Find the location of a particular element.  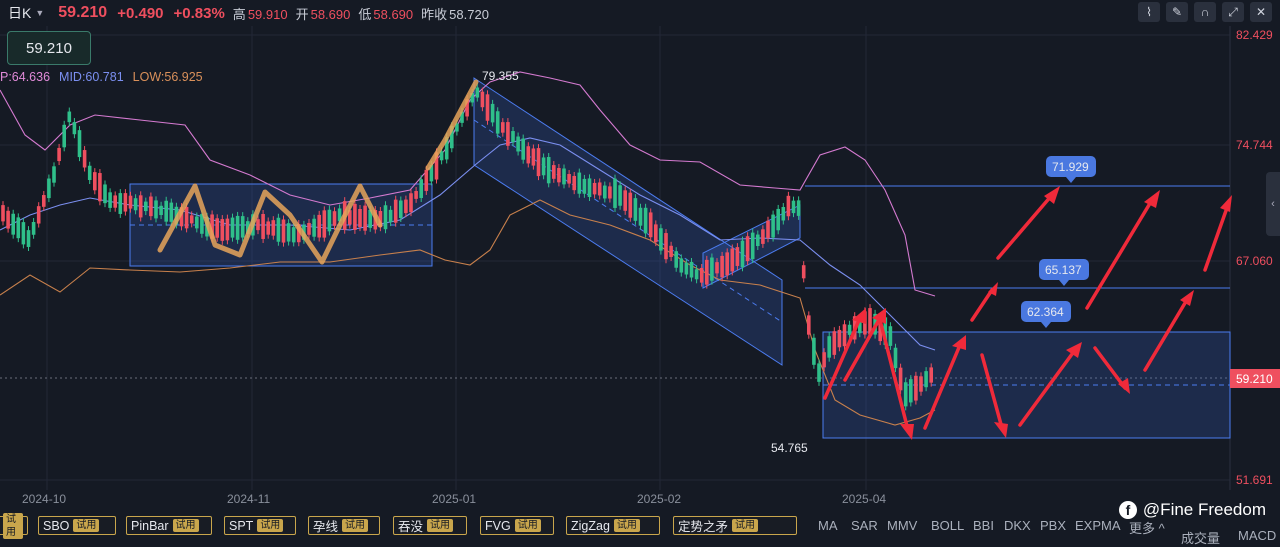

watermark-text: @Fine Freedom is located at coordinates (1204, 509).